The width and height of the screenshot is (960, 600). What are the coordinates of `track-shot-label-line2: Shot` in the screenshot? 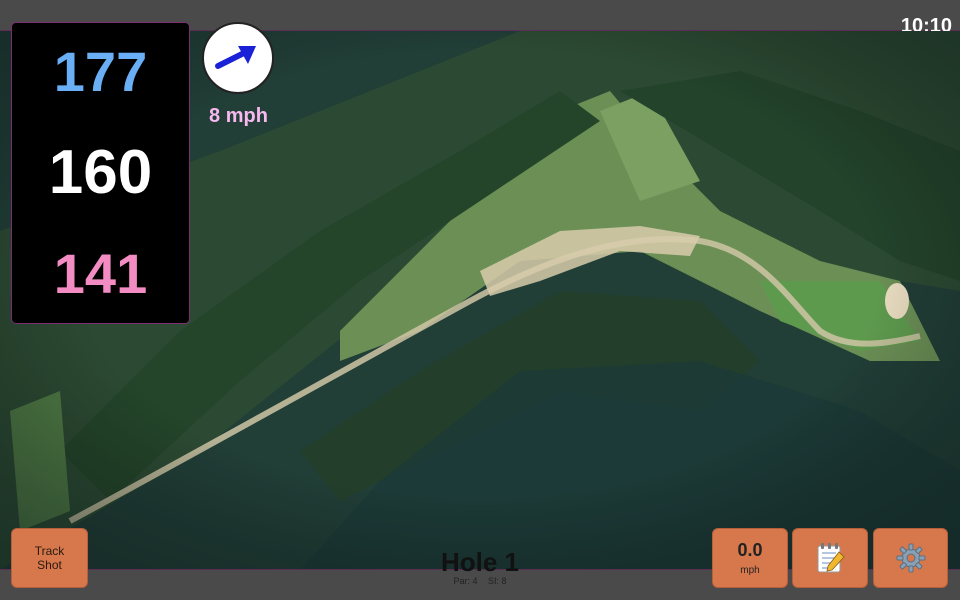 It's located at (49, 565).